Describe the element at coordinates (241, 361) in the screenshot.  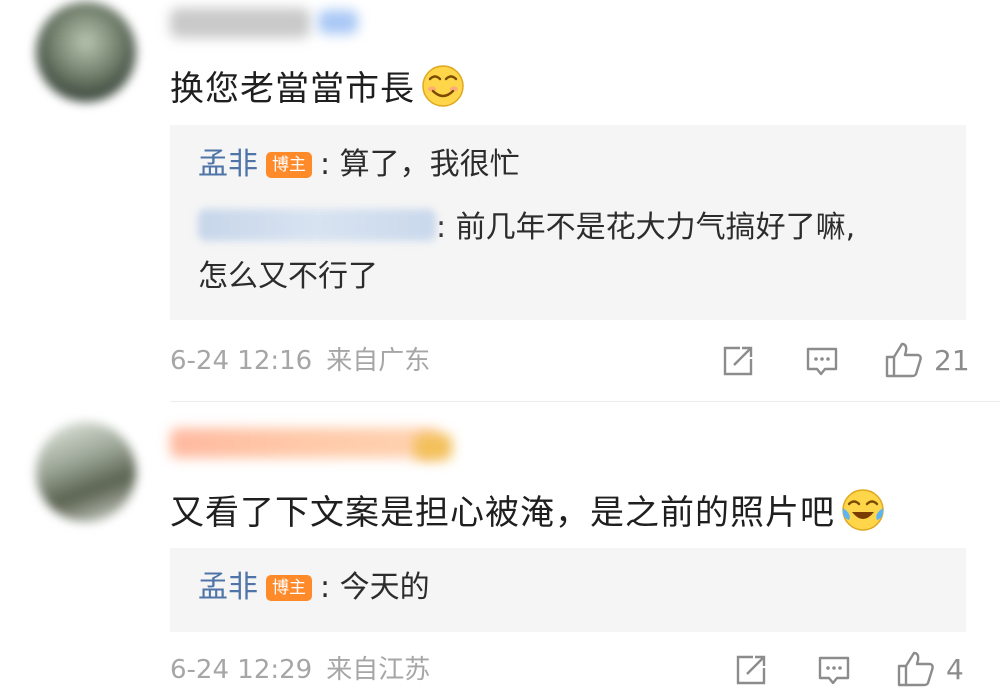
I see `comment-date: 6-24 12:16` at that location.